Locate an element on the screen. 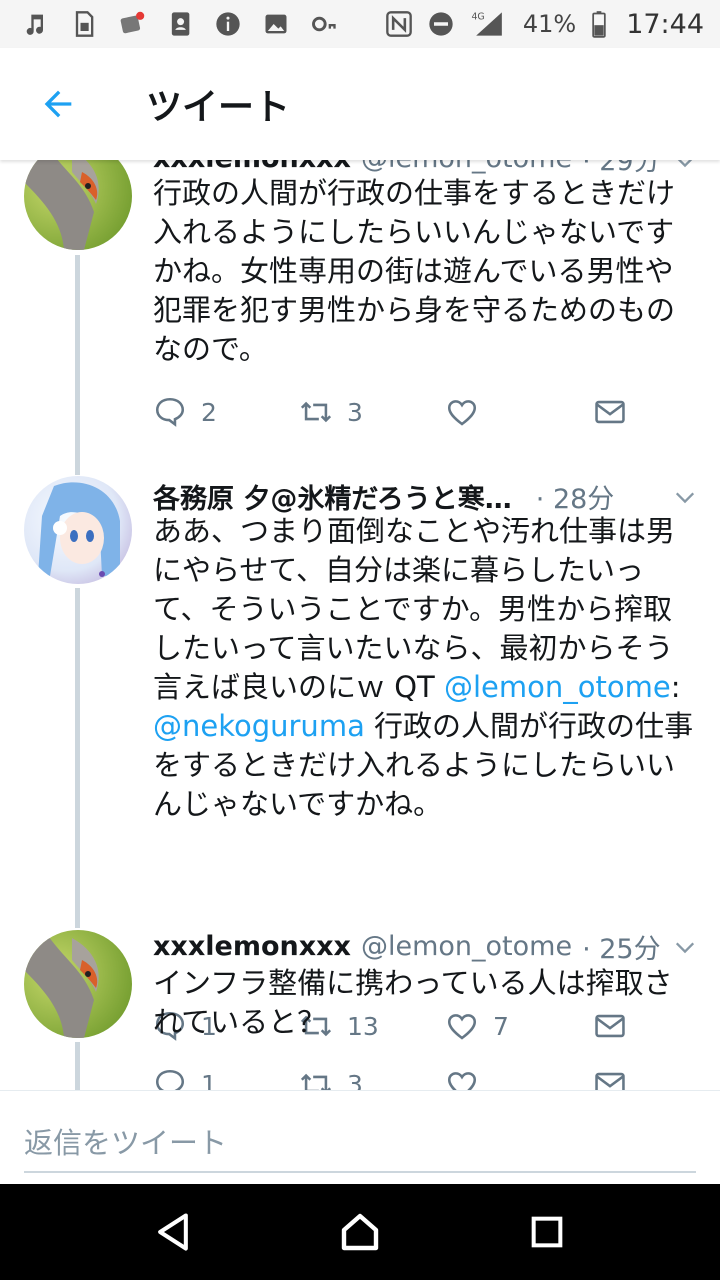 The image size is (720, 1280). tweet-text-fragment: : is located at coordinates (675, 687).